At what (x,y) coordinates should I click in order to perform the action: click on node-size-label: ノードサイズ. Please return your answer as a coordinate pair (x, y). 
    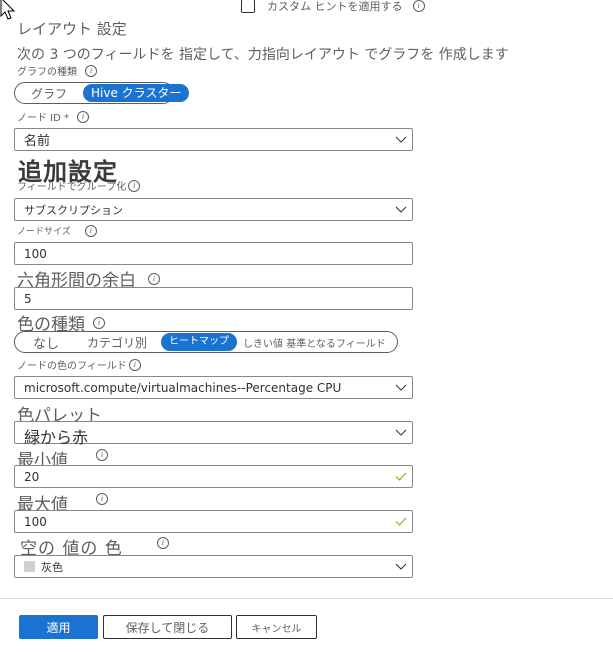
    Looking at the image, I should click on (44, 232).